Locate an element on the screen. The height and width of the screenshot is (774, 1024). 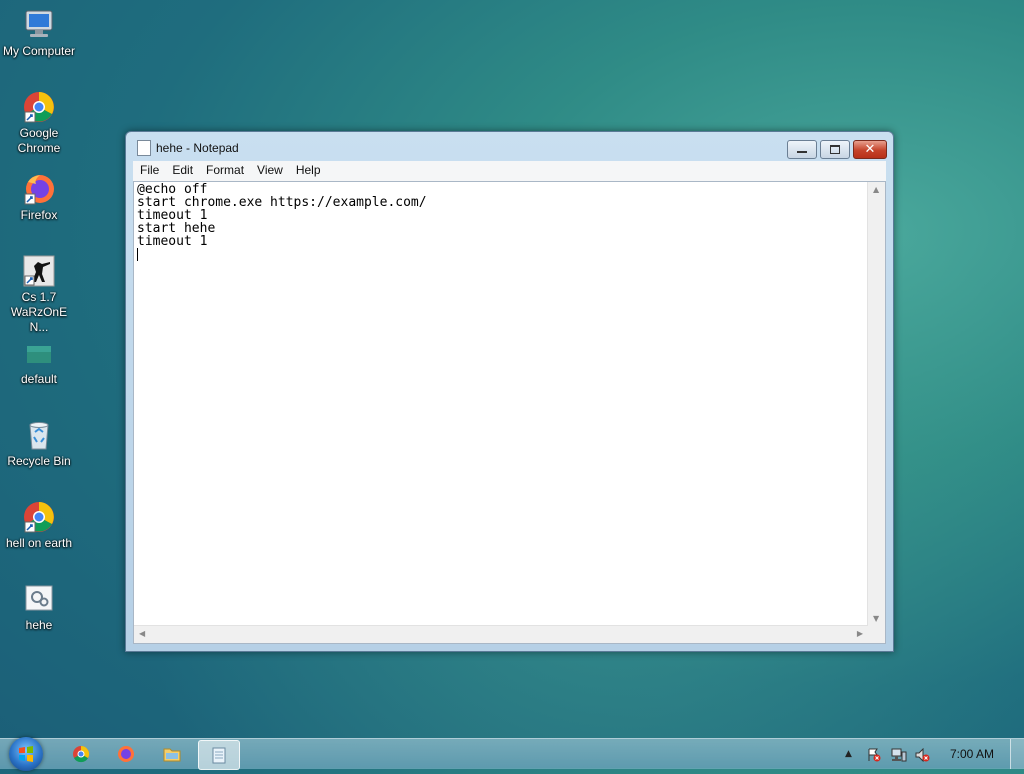
menu-bar: File Edit Format View Help is located at coordinates (509, 171).